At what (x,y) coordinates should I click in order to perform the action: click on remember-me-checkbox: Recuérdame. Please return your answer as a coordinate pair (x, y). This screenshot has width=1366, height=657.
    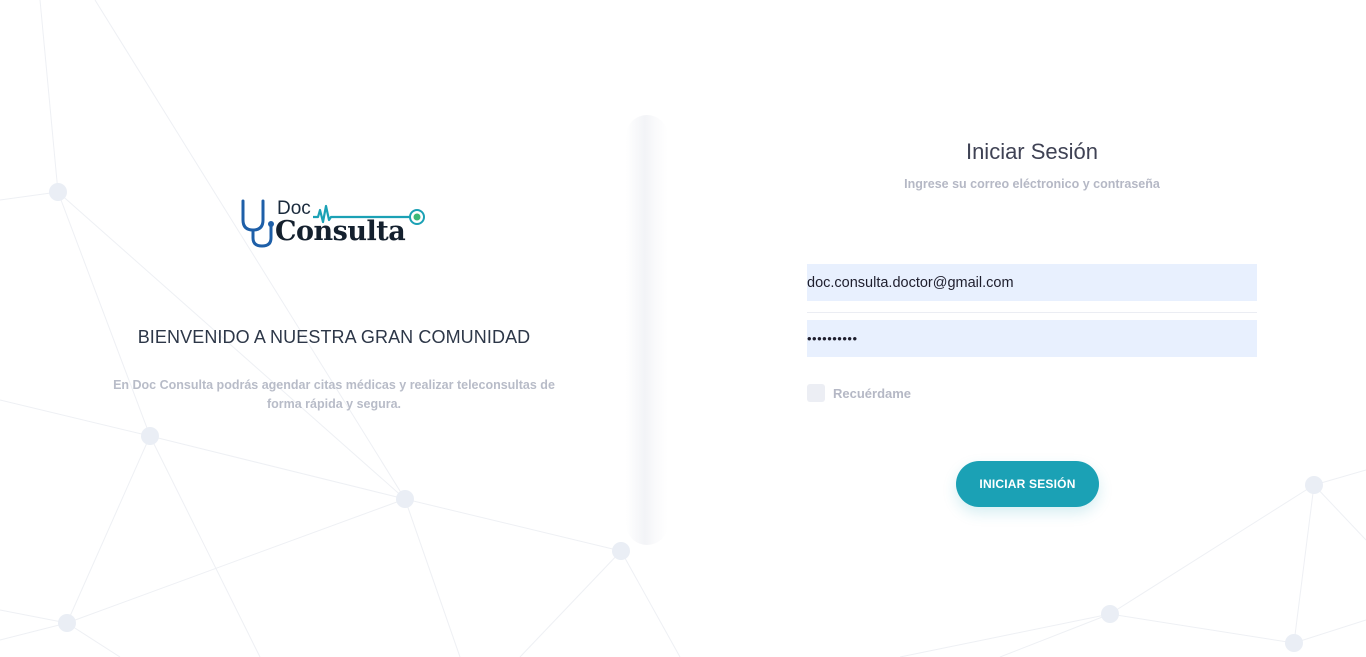
    Looking at the image, I should click on (859, 393).